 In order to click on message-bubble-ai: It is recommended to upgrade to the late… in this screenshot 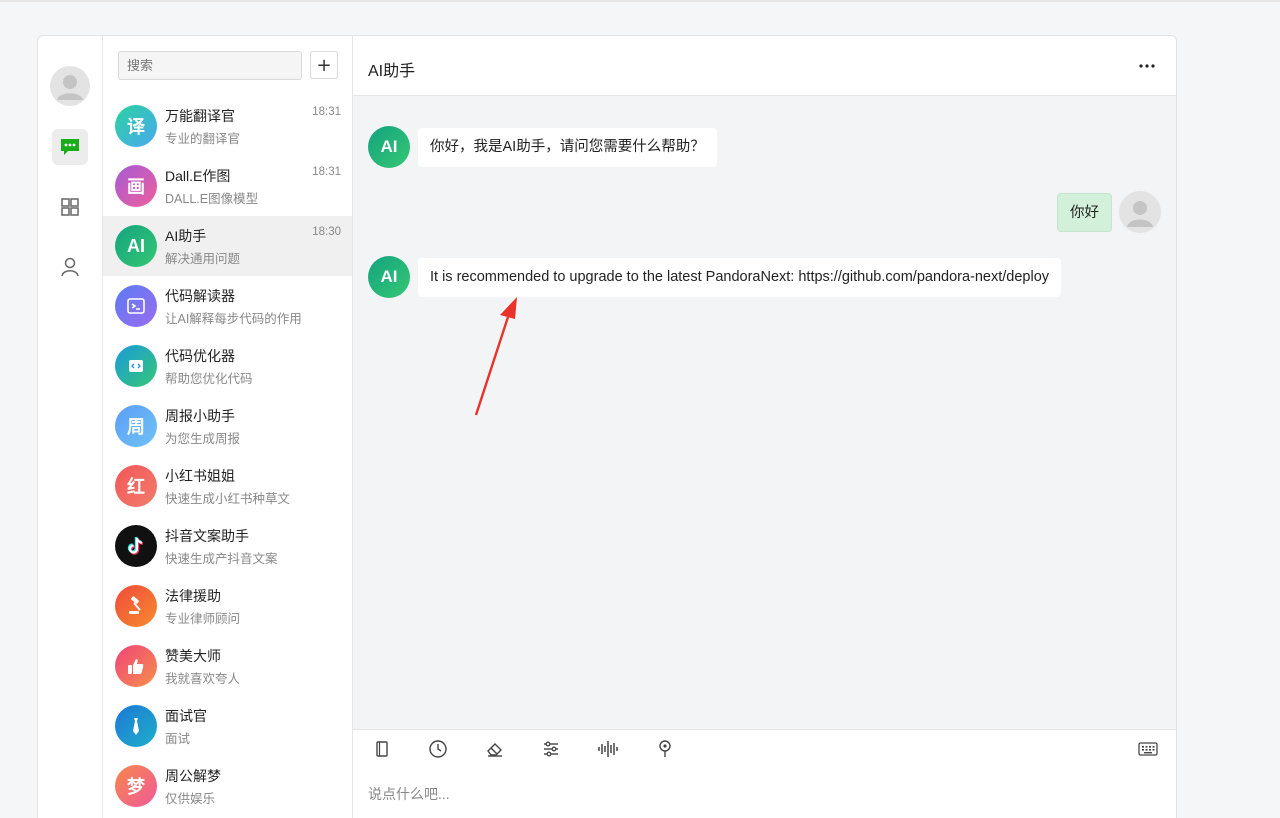, I will do `click(740, 277)`.